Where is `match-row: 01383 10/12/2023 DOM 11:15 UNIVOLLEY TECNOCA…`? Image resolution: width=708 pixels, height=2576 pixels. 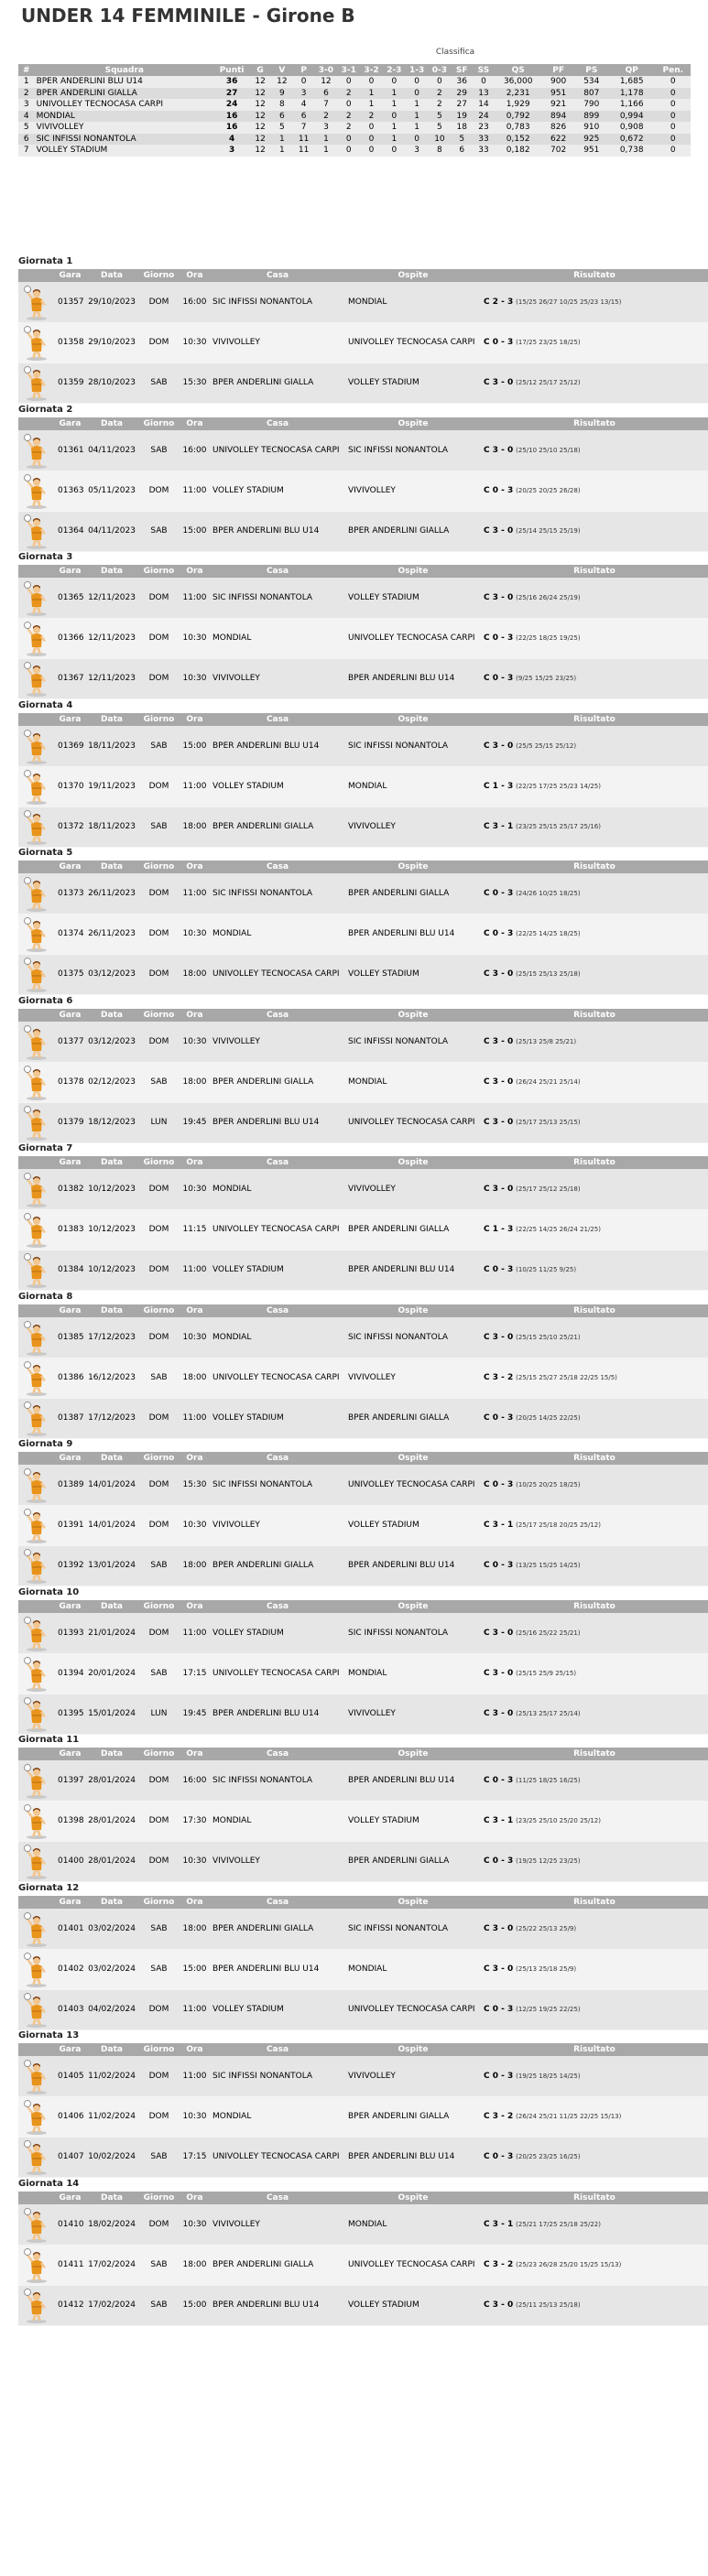 match-row: 01383 10/12/2023 DOM 11:15 UNIVOLLEY TECNOCA… is located at coordinates (363, 1230).